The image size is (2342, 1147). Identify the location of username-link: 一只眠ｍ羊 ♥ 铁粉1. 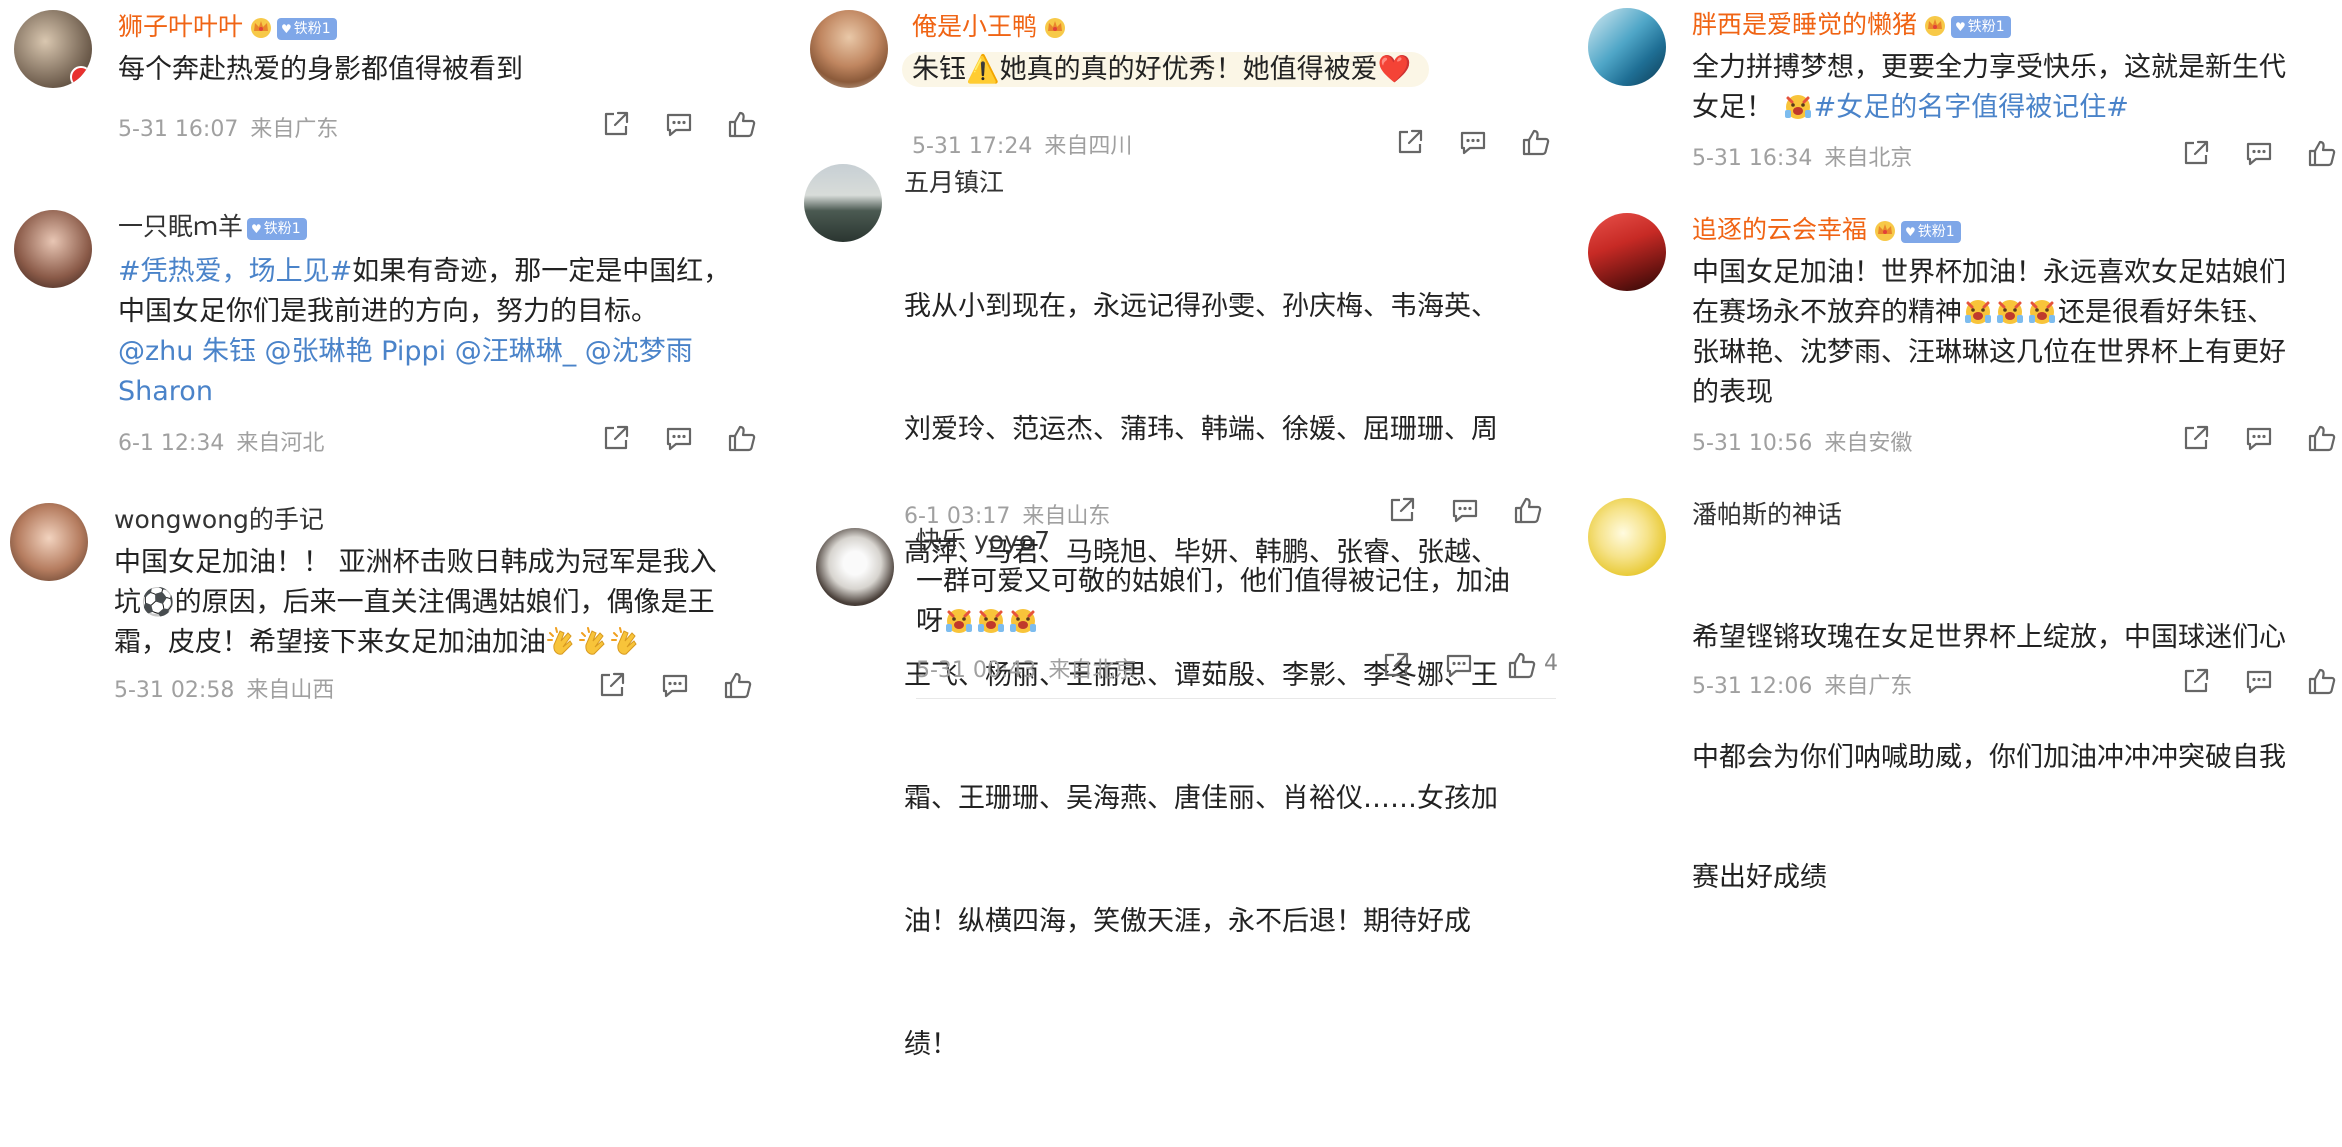
(212, 227).